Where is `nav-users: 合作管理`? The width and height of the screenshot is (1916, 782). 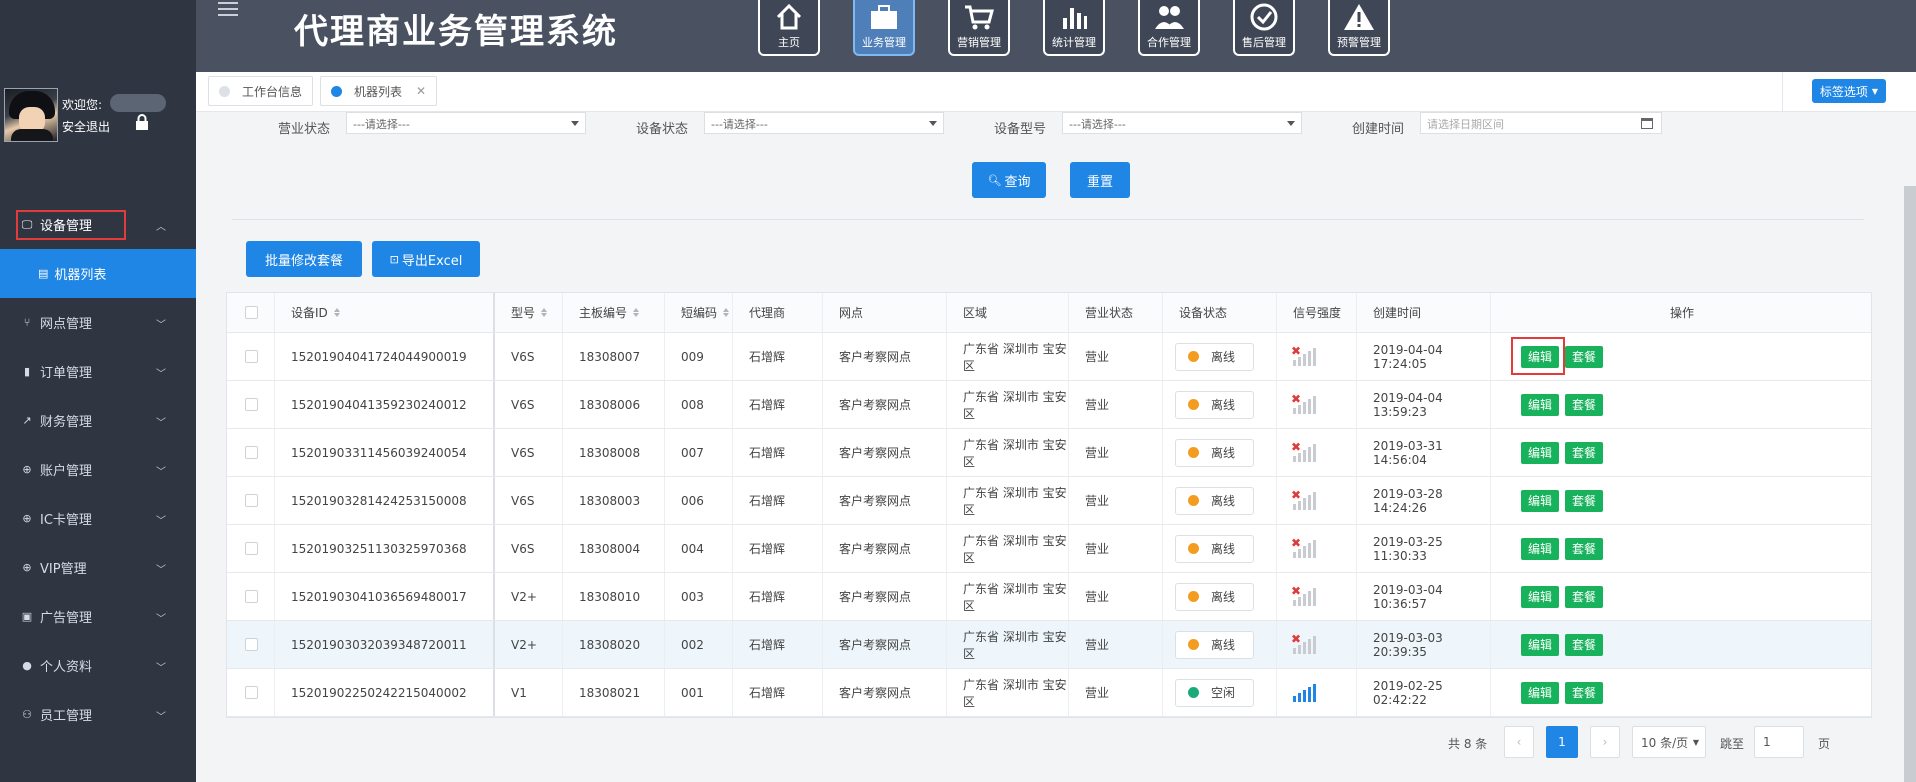
nav-users: 合作管理 is located at coordinates (1169, 28).